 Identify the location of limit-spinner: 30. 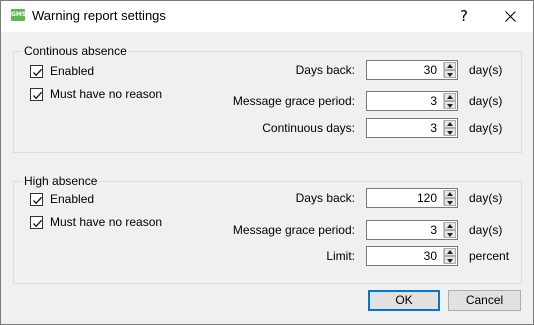
(412, 256).